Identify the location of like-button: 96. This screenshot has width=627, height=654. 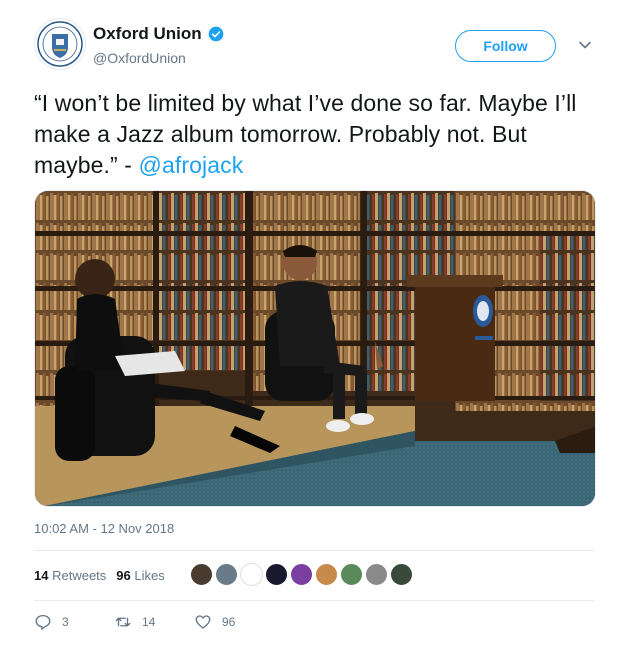
(234, 622).